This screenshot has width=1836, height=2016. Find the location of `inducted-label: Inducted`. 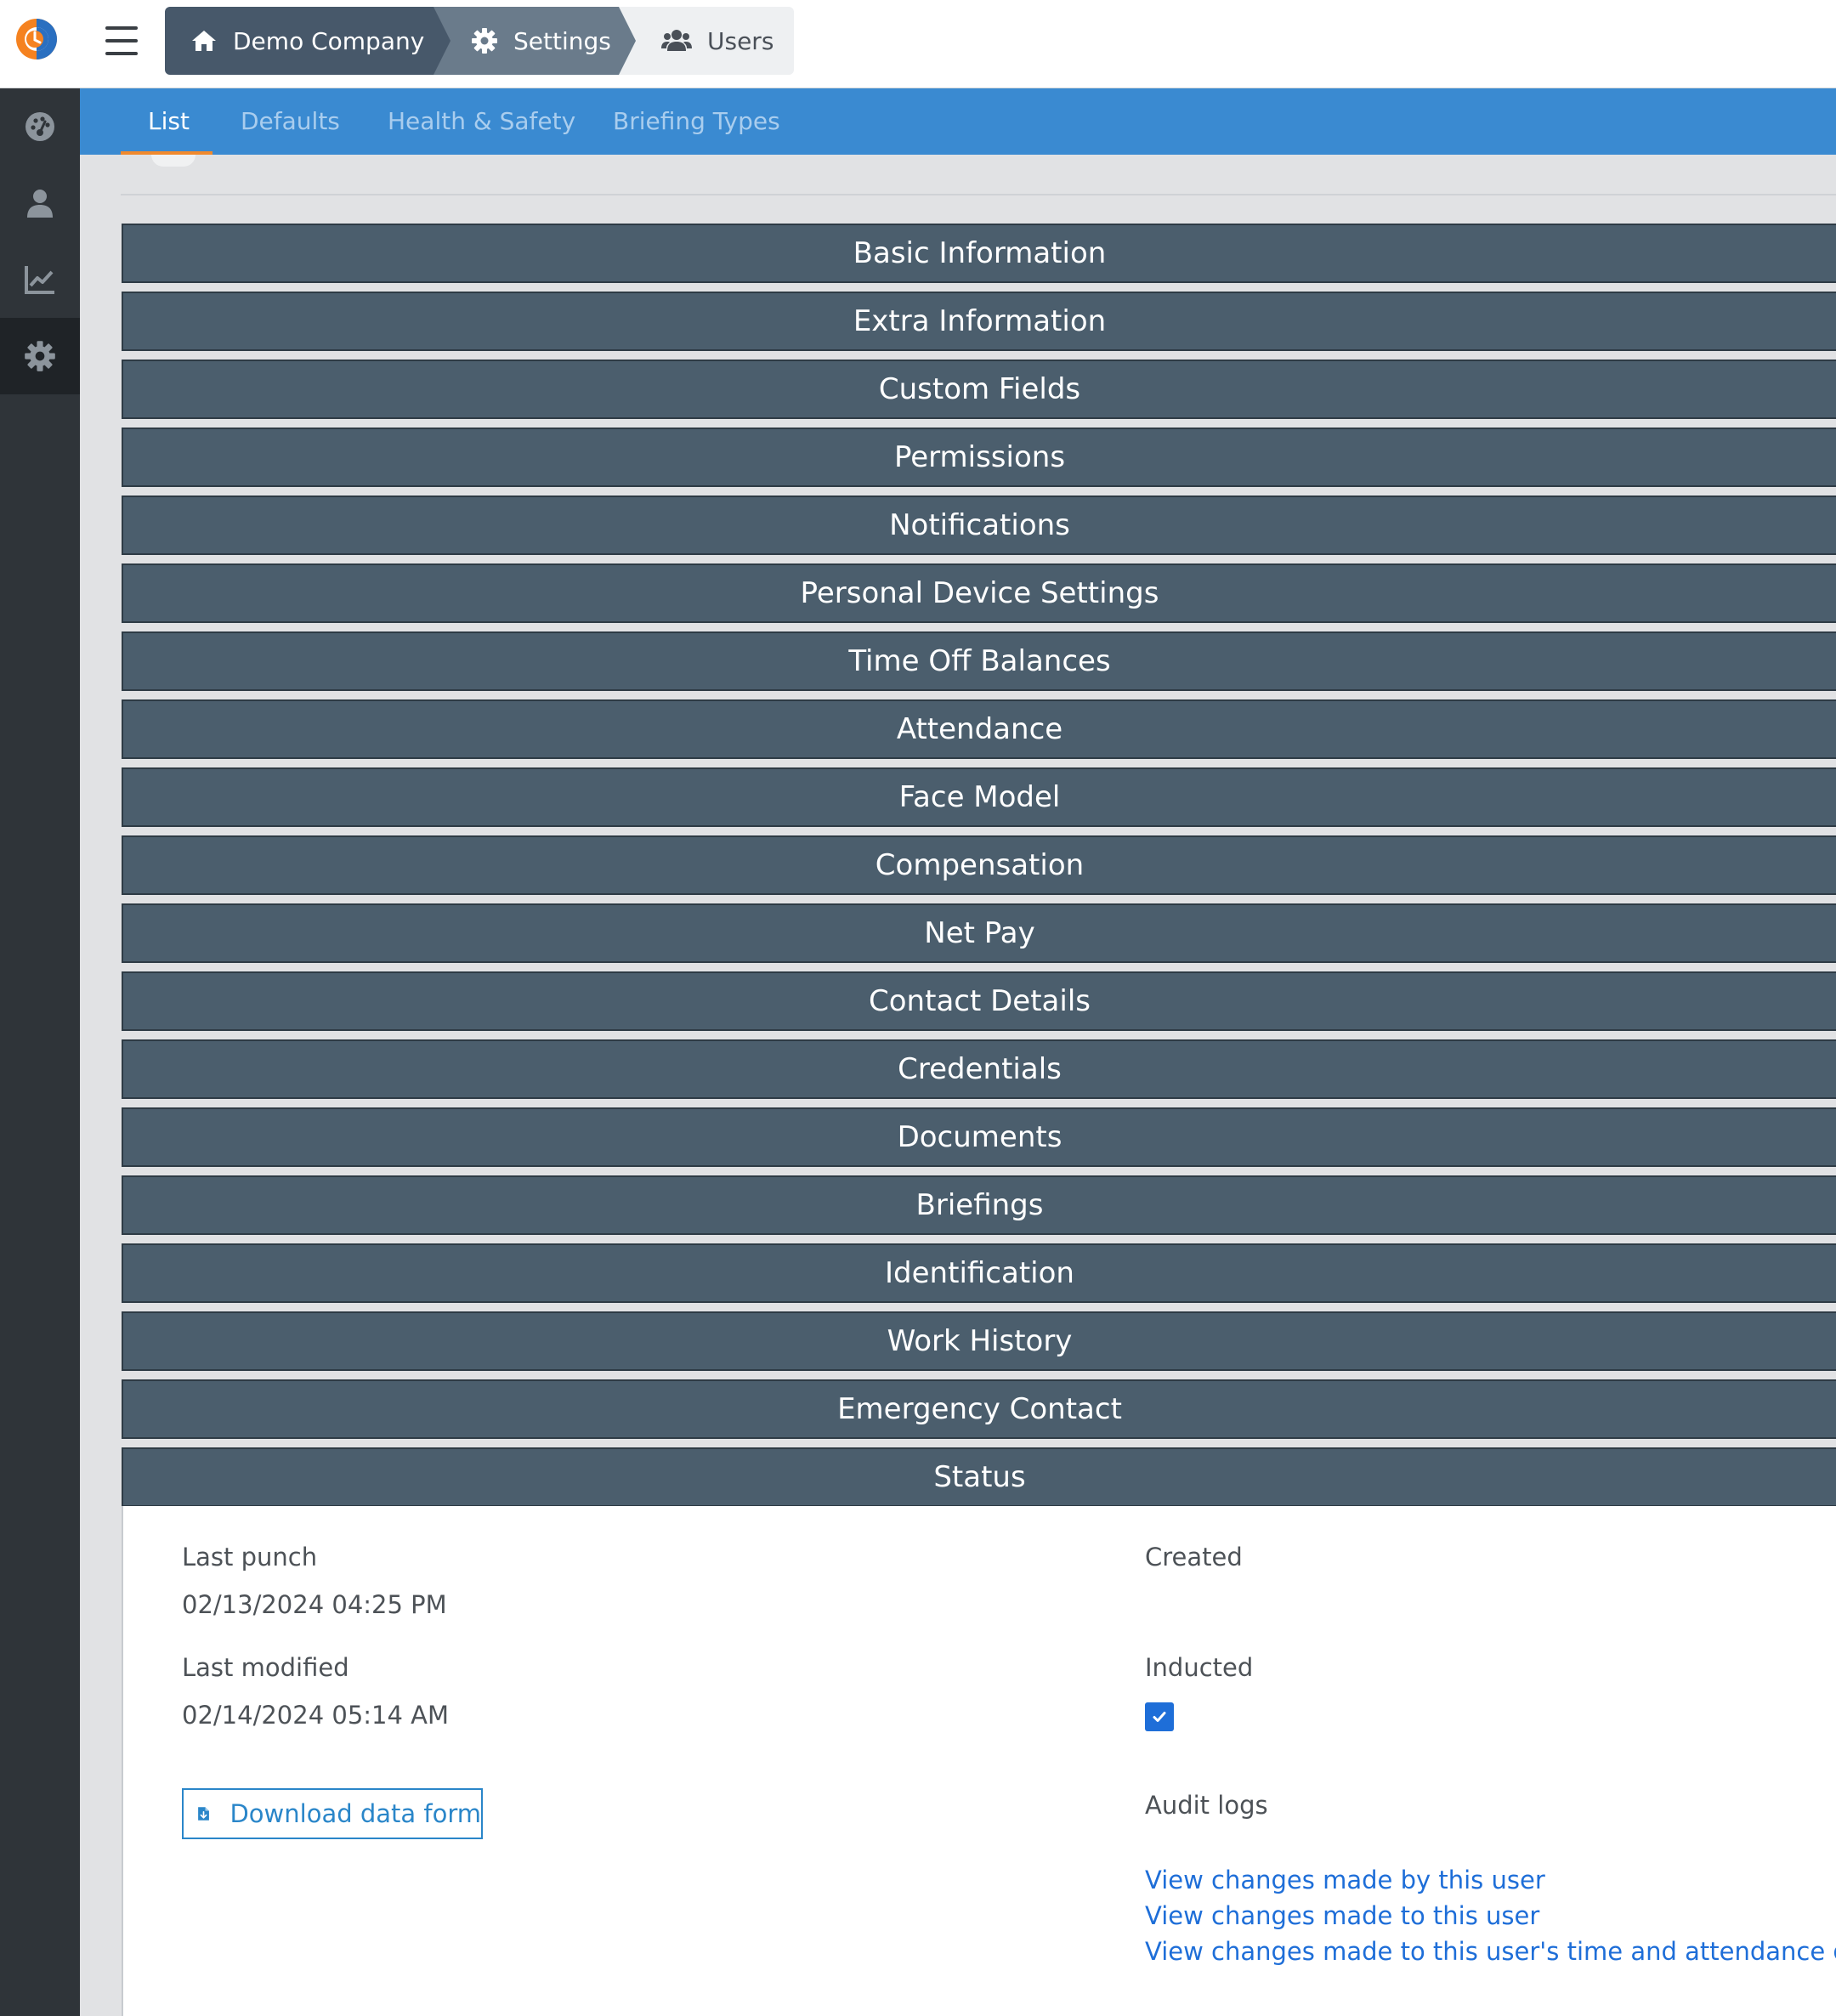

inducted-label: Inducted is located at coordinates (1199, 1667).